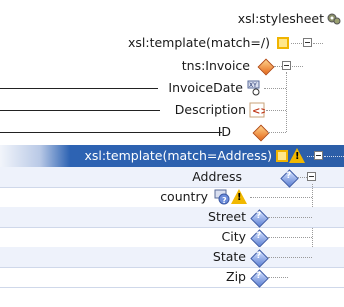  I want to click on tree-node-invoice: tns:Invoice, so click(172, 66).